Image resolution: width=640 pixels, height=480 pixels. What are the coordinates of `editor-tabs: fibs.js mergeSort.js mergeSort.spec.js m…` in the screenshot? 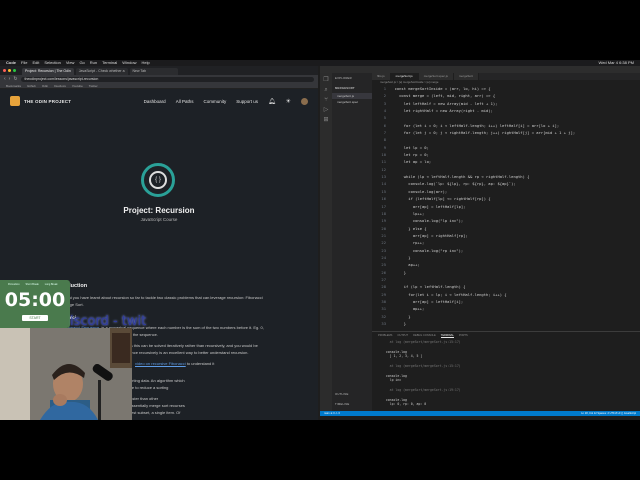 It's located at (506, 76).